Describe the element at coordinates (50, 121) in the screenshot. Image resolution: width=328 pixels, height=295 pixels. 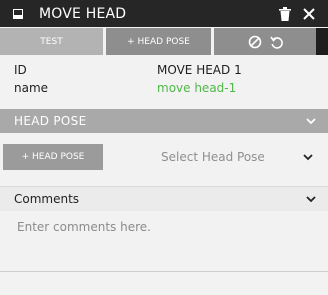
I see `head-pose-section-title: HEAD POSE` at that location.